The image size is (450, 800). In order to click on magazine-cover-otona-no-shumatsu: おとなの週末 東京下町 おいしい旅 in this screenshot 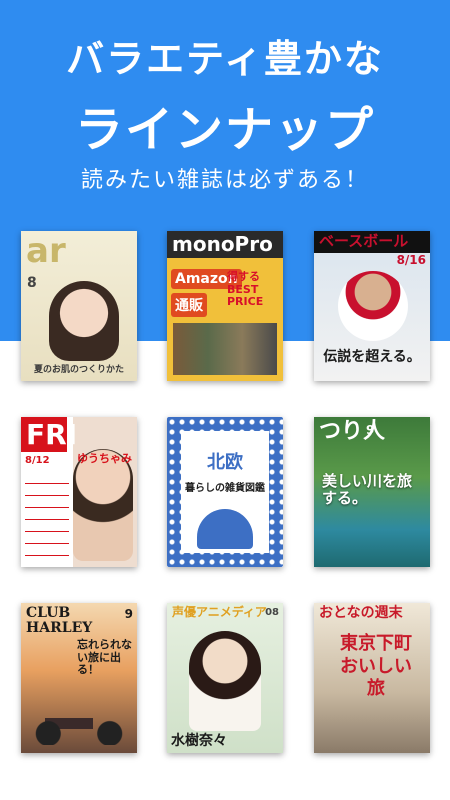, I will do `click(372, 678)`.